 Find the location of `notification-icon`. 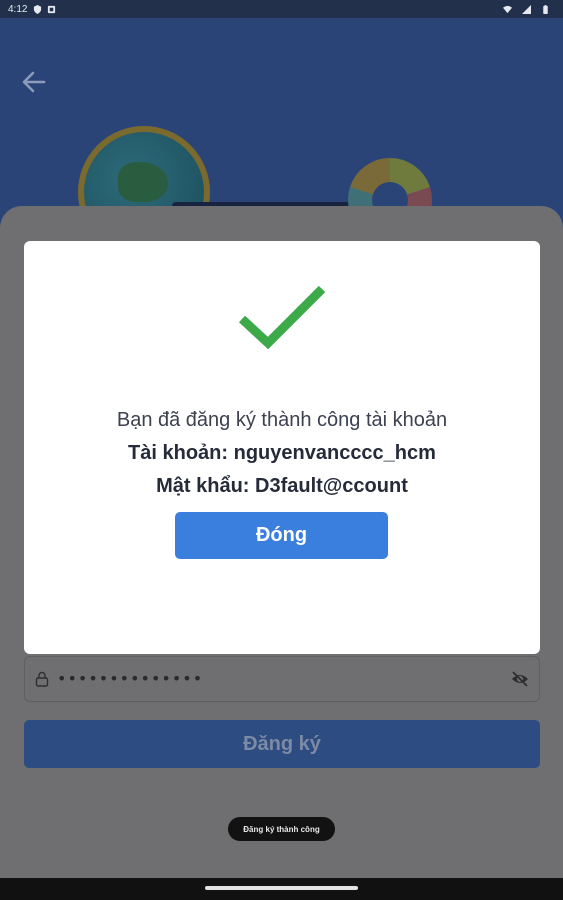

notification-icon is located at coordinates (52, 9).